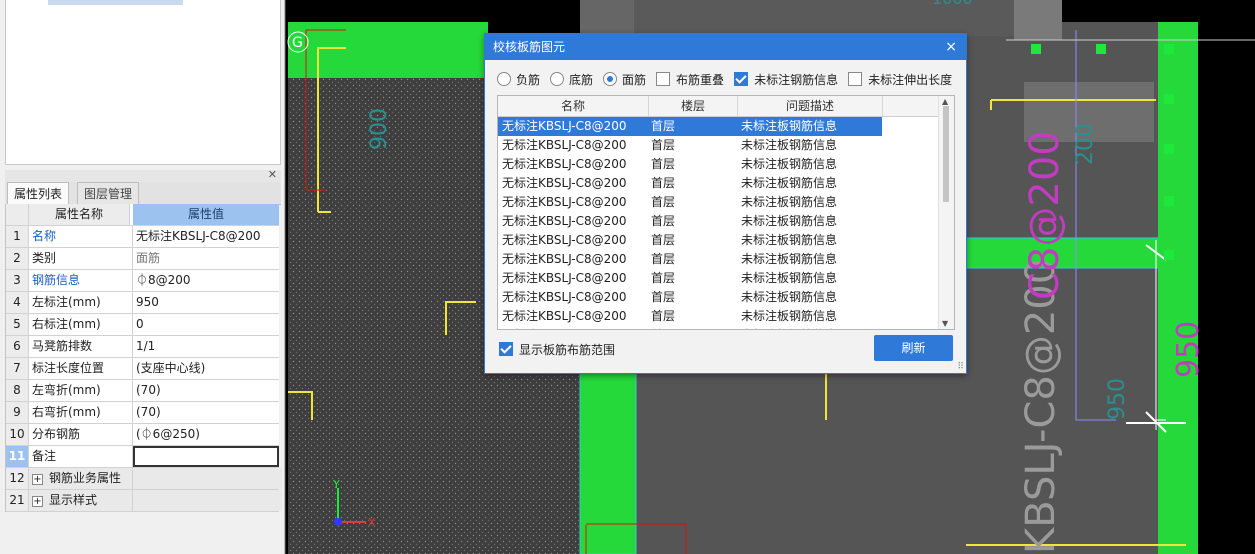 The image size is (1255, 554). What do you see at coordinates (693, 106) in the screenshot?
I see `column-header-floor: 楼层` at bounding box center [693, 106].